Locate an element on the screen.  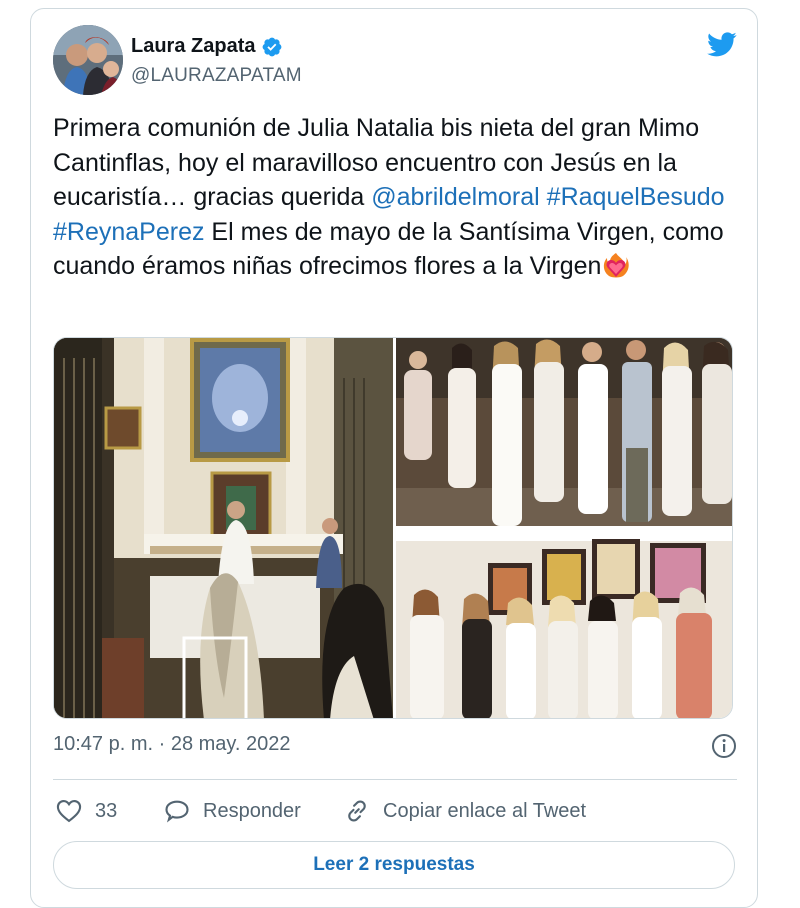
twitter-bird-icon is located at coordinates (722, 44).